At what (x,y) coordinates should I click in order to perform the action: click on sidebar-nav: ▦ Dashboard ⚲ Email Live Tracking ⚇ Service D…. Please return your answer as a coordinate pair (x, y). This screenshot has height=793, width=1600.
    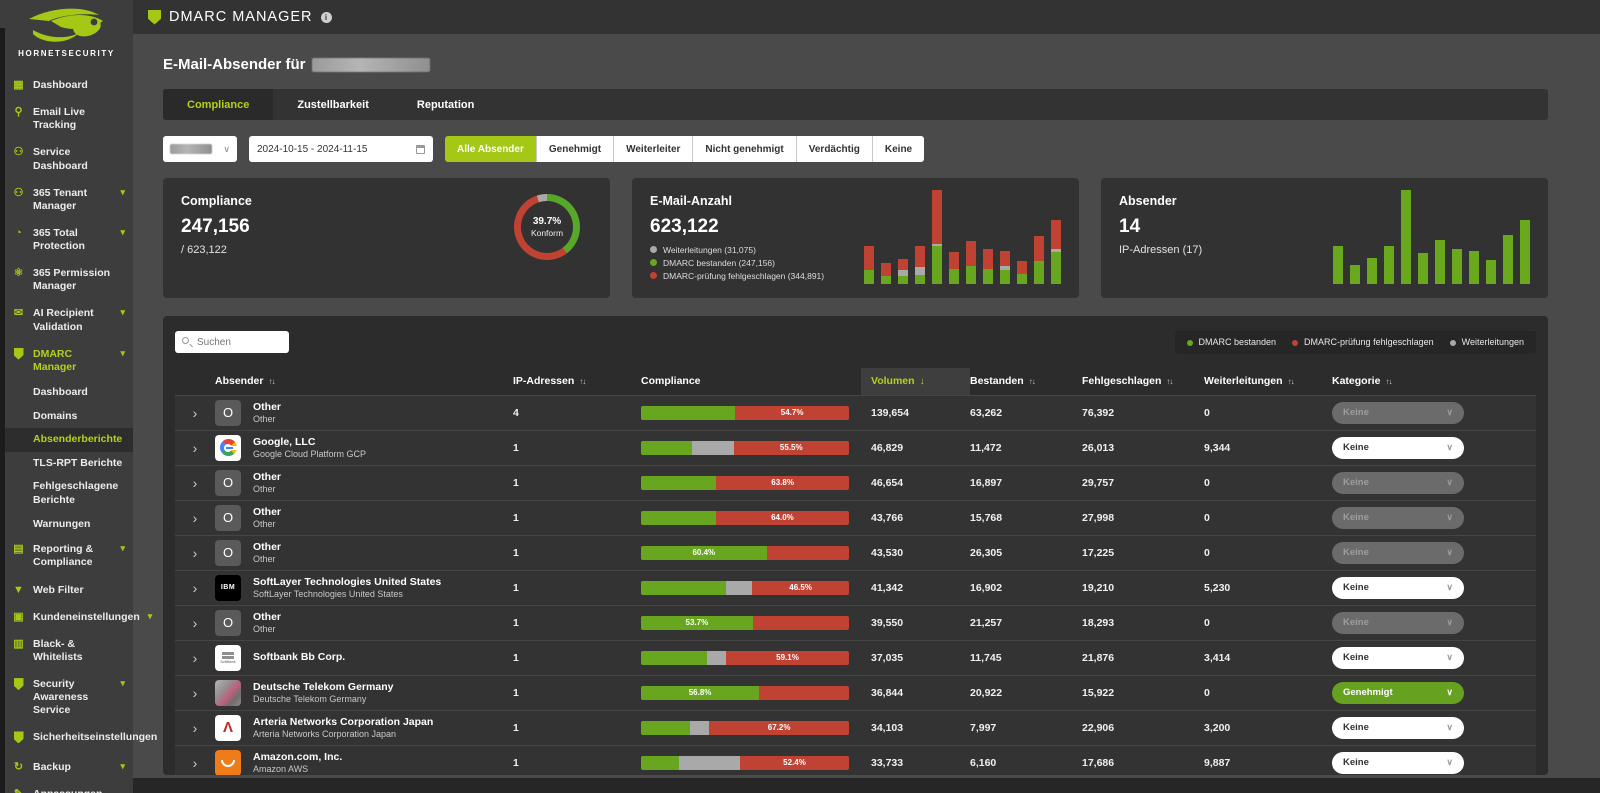
    Looking at the image, I should click on (85, 427).